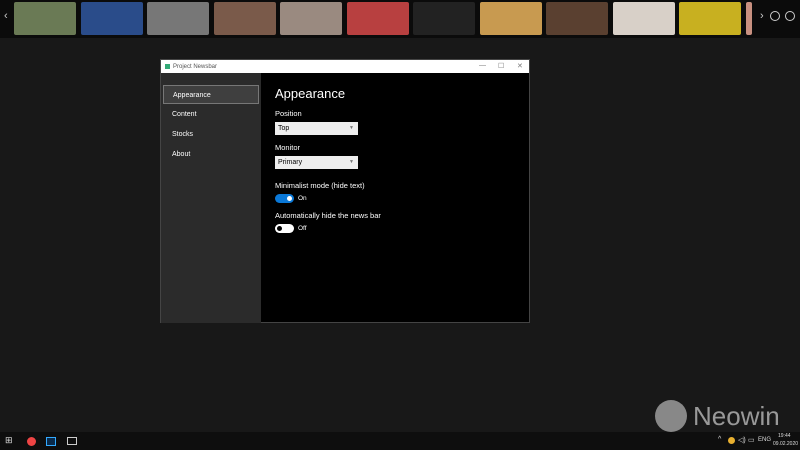 This screenshot has height=450, width=800. What do you see at coordinates (316, 128) in the screenshot?
I see `position-dropdown: Top ▼` at bounding box center [316, 128].